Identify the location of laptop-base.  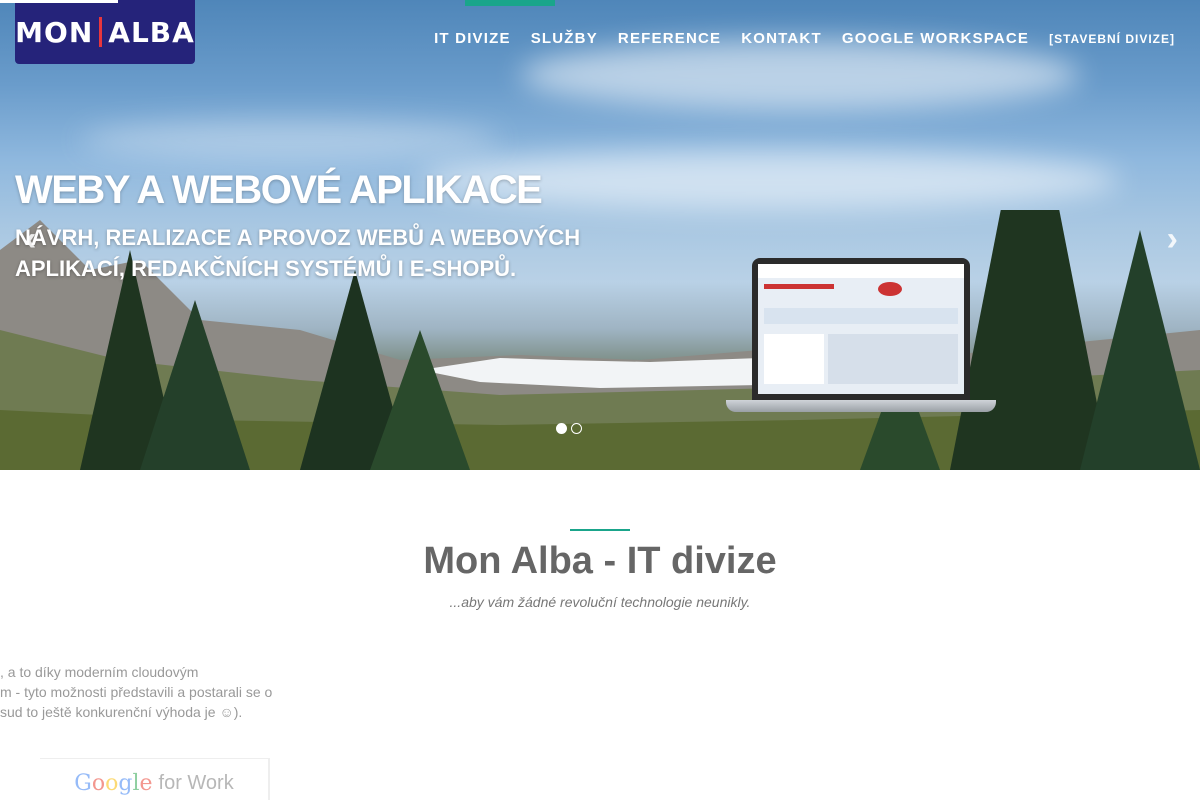
(861, 406).